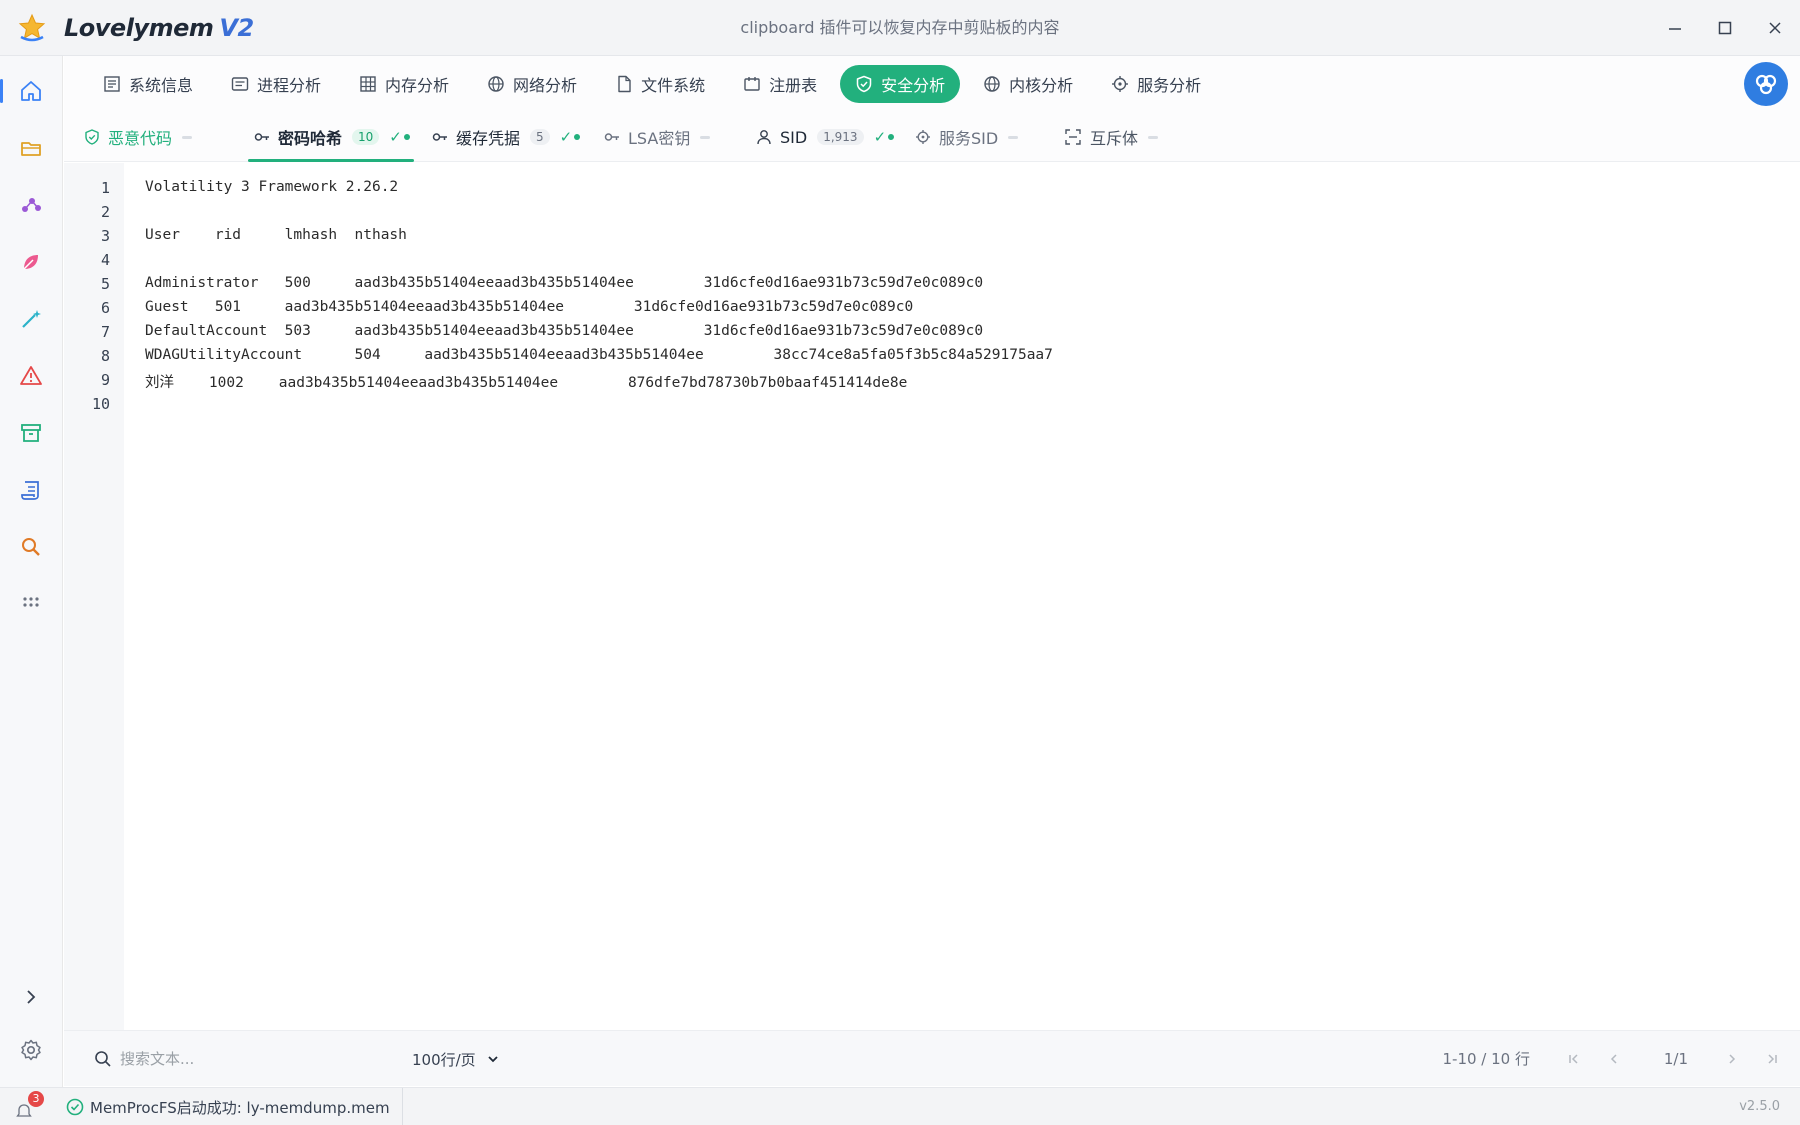  What do you see at coordinates (444, 1059) in the screenshot?
I see `page-size-value: 100行/页` at bounding box center [444, 1059].